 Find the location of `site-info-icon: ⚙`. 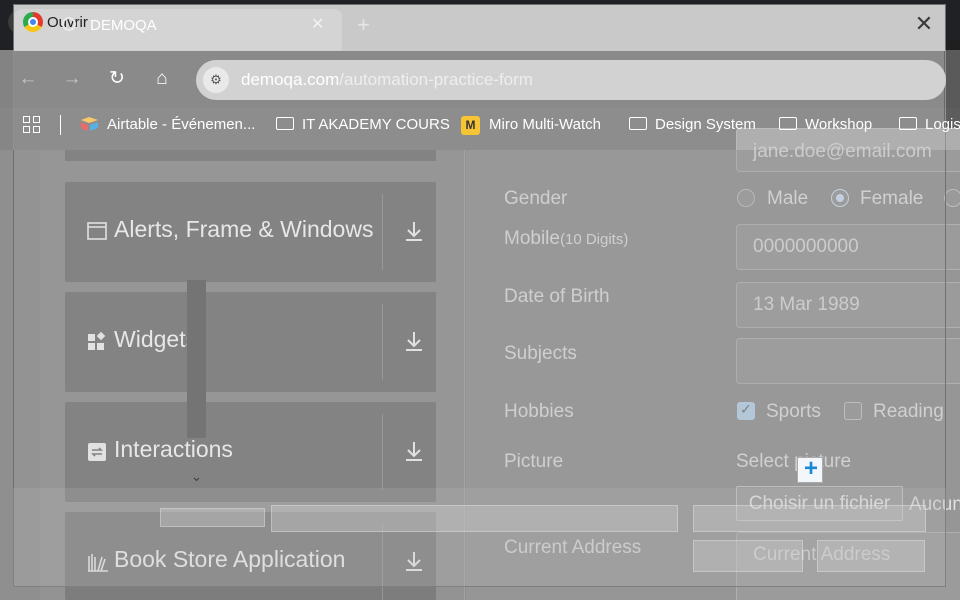

site-info-icon: ⚙ is located at coordinates (216, 80).